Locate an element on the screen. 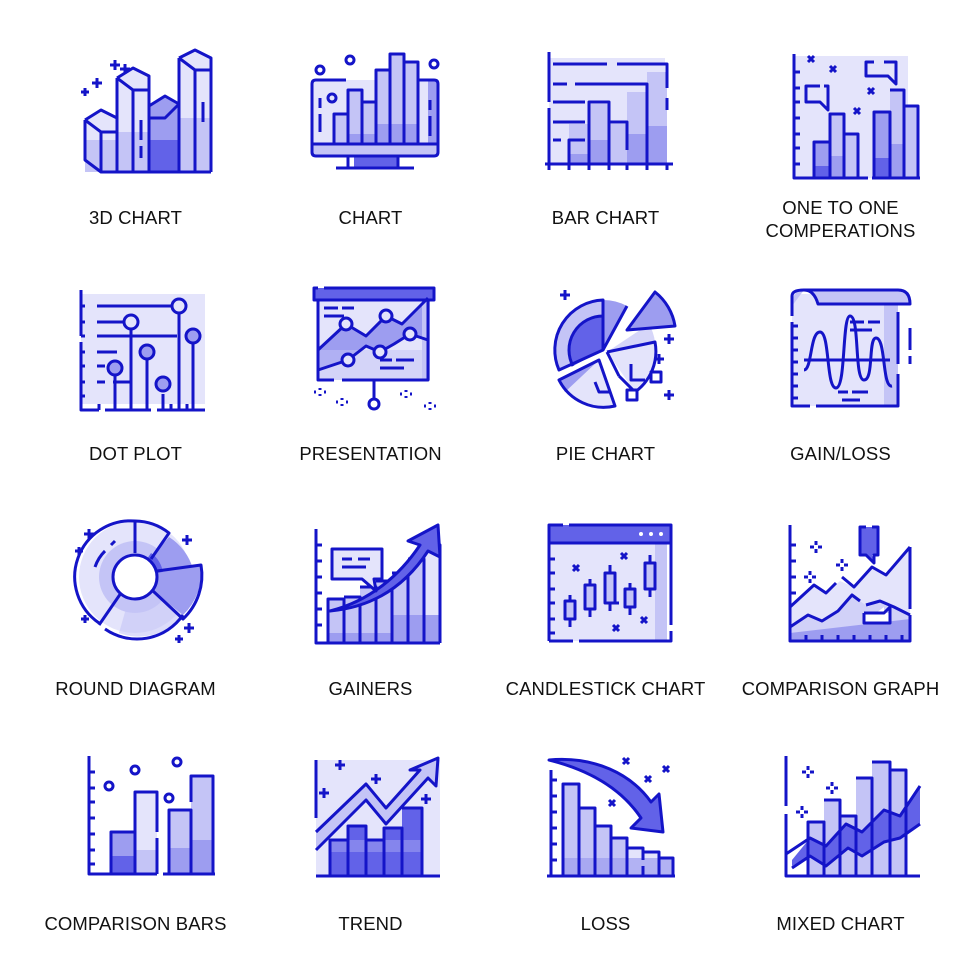 The height and width of the screenshot is (980, 980). candlestick-chart-icon is located at coordinates (610, 580).